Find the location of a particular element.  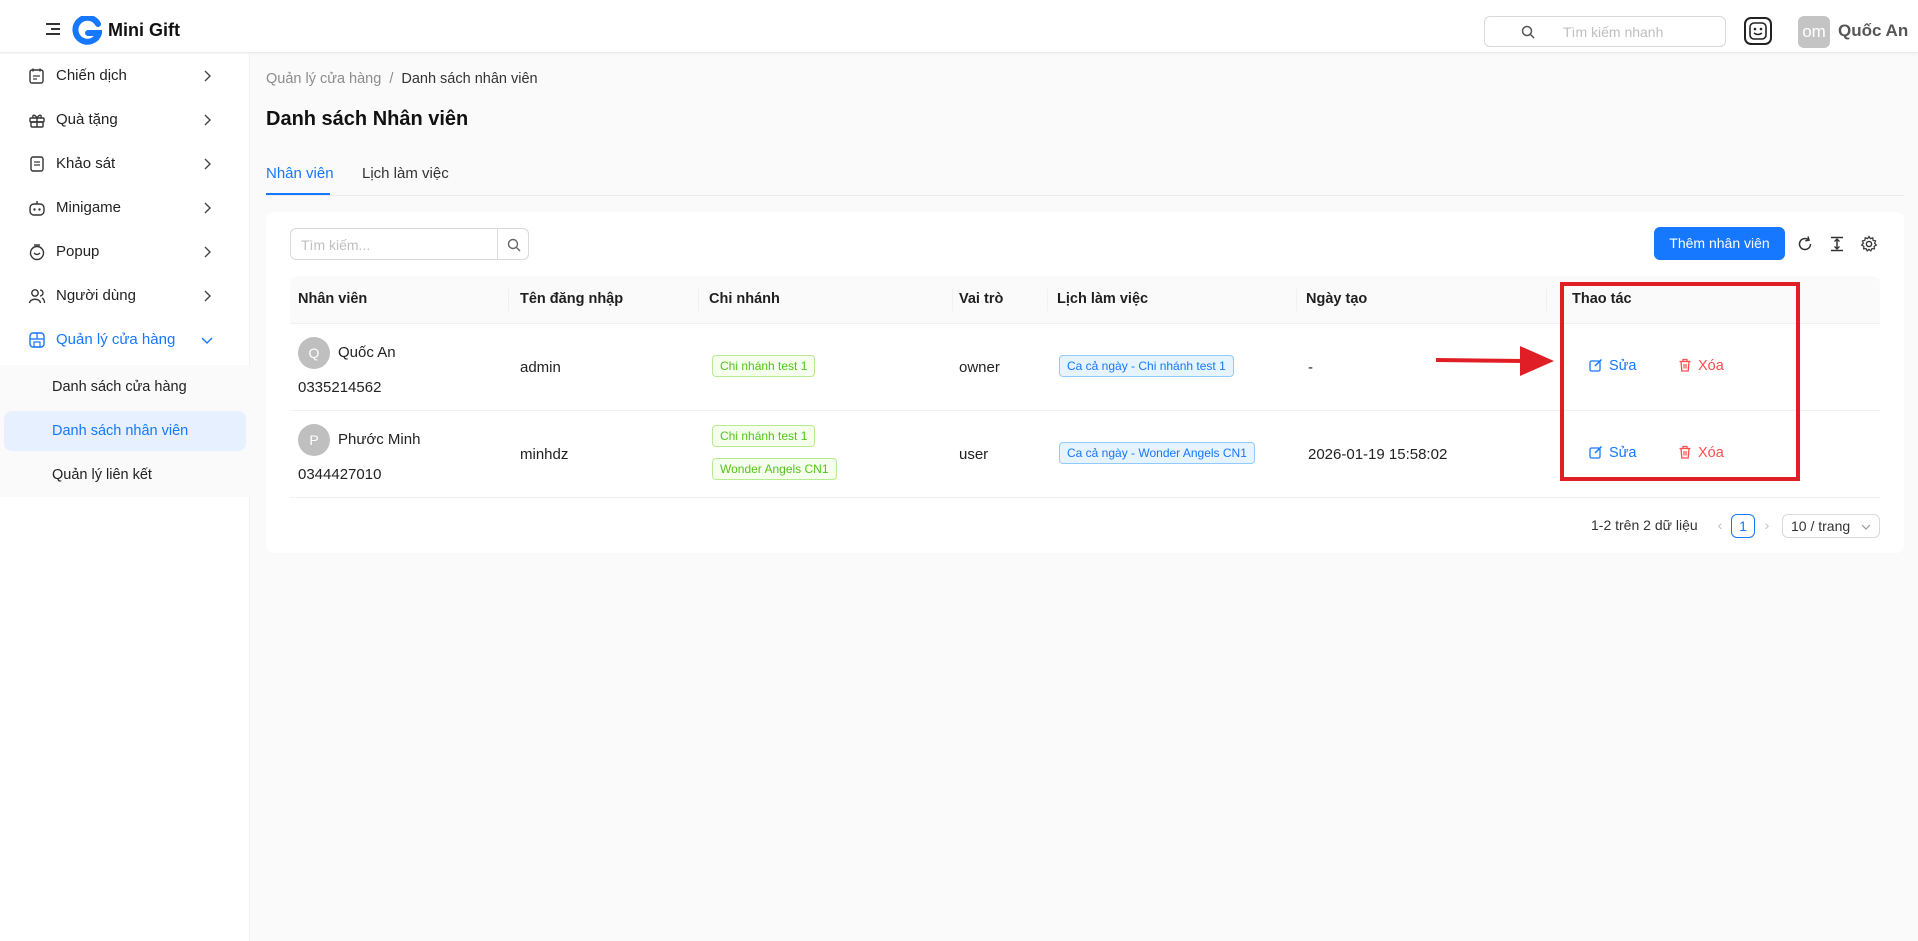

page-size-select: 10 / trang is located at coordinates (1831, 526).